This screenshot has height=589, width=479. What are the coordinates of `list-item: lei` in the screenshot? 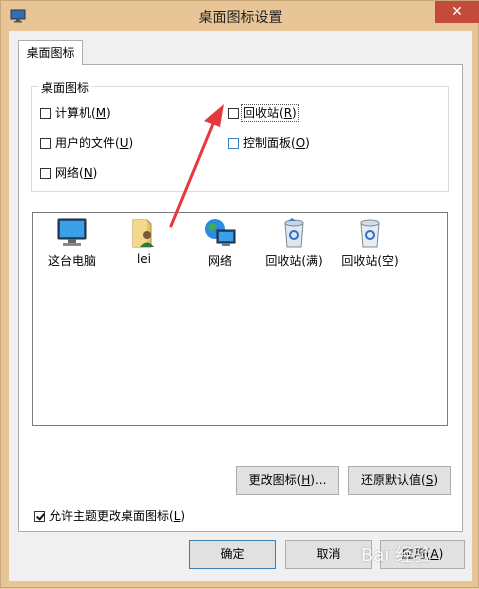 It's located at (144, 241).